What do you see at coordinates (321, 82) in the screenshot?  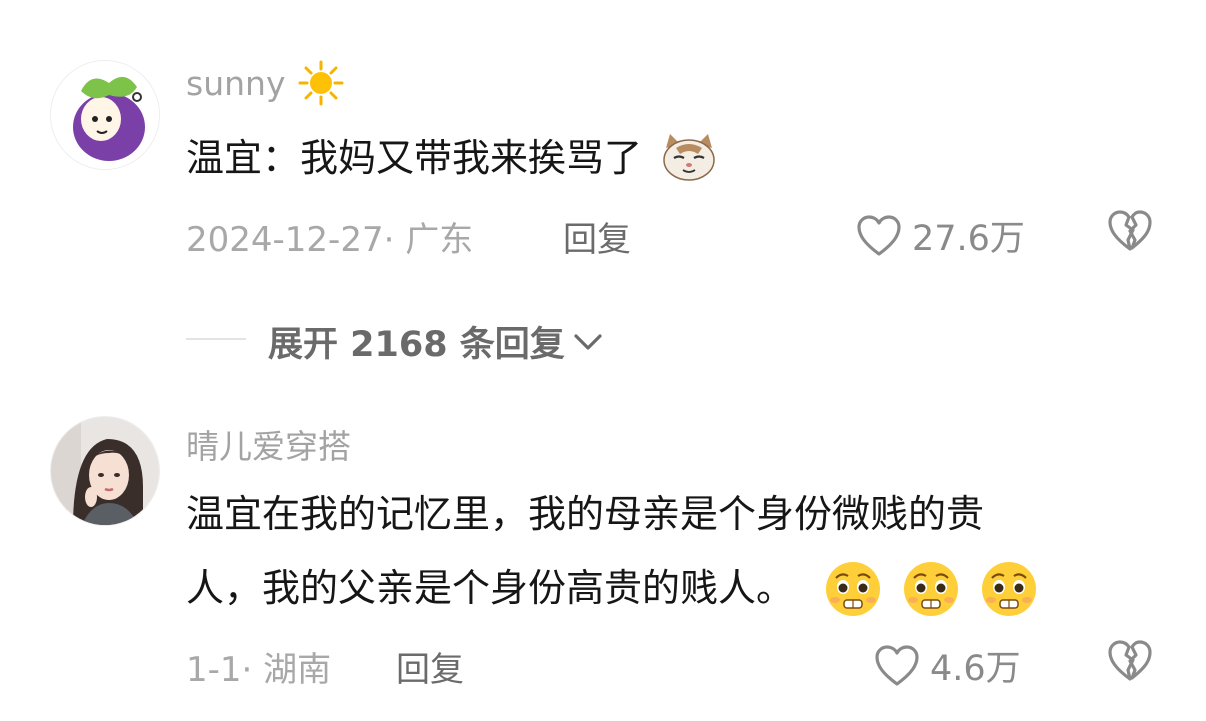 I see `sun-icon` at bounding box center [321, 82].